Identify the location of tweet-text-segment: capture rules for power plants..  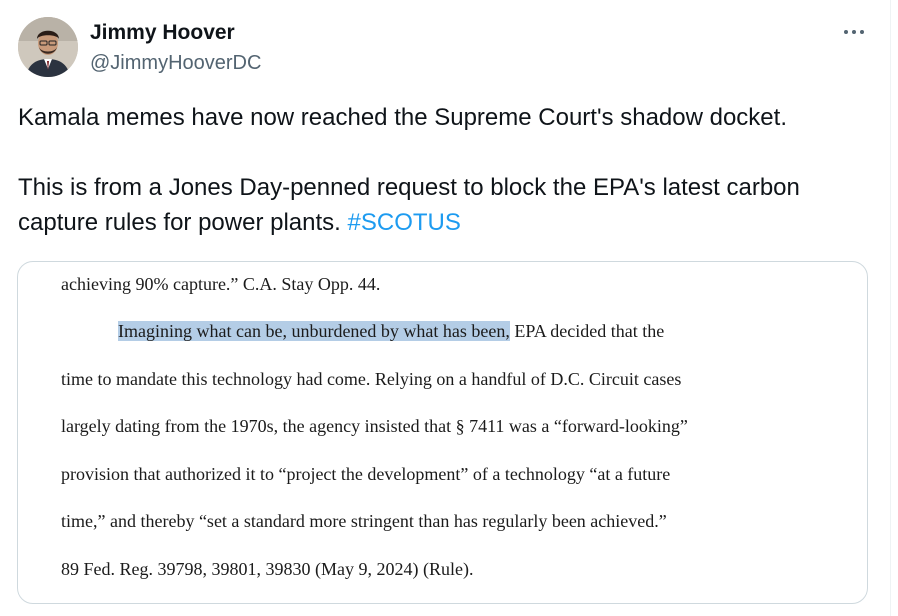
(179, 222).